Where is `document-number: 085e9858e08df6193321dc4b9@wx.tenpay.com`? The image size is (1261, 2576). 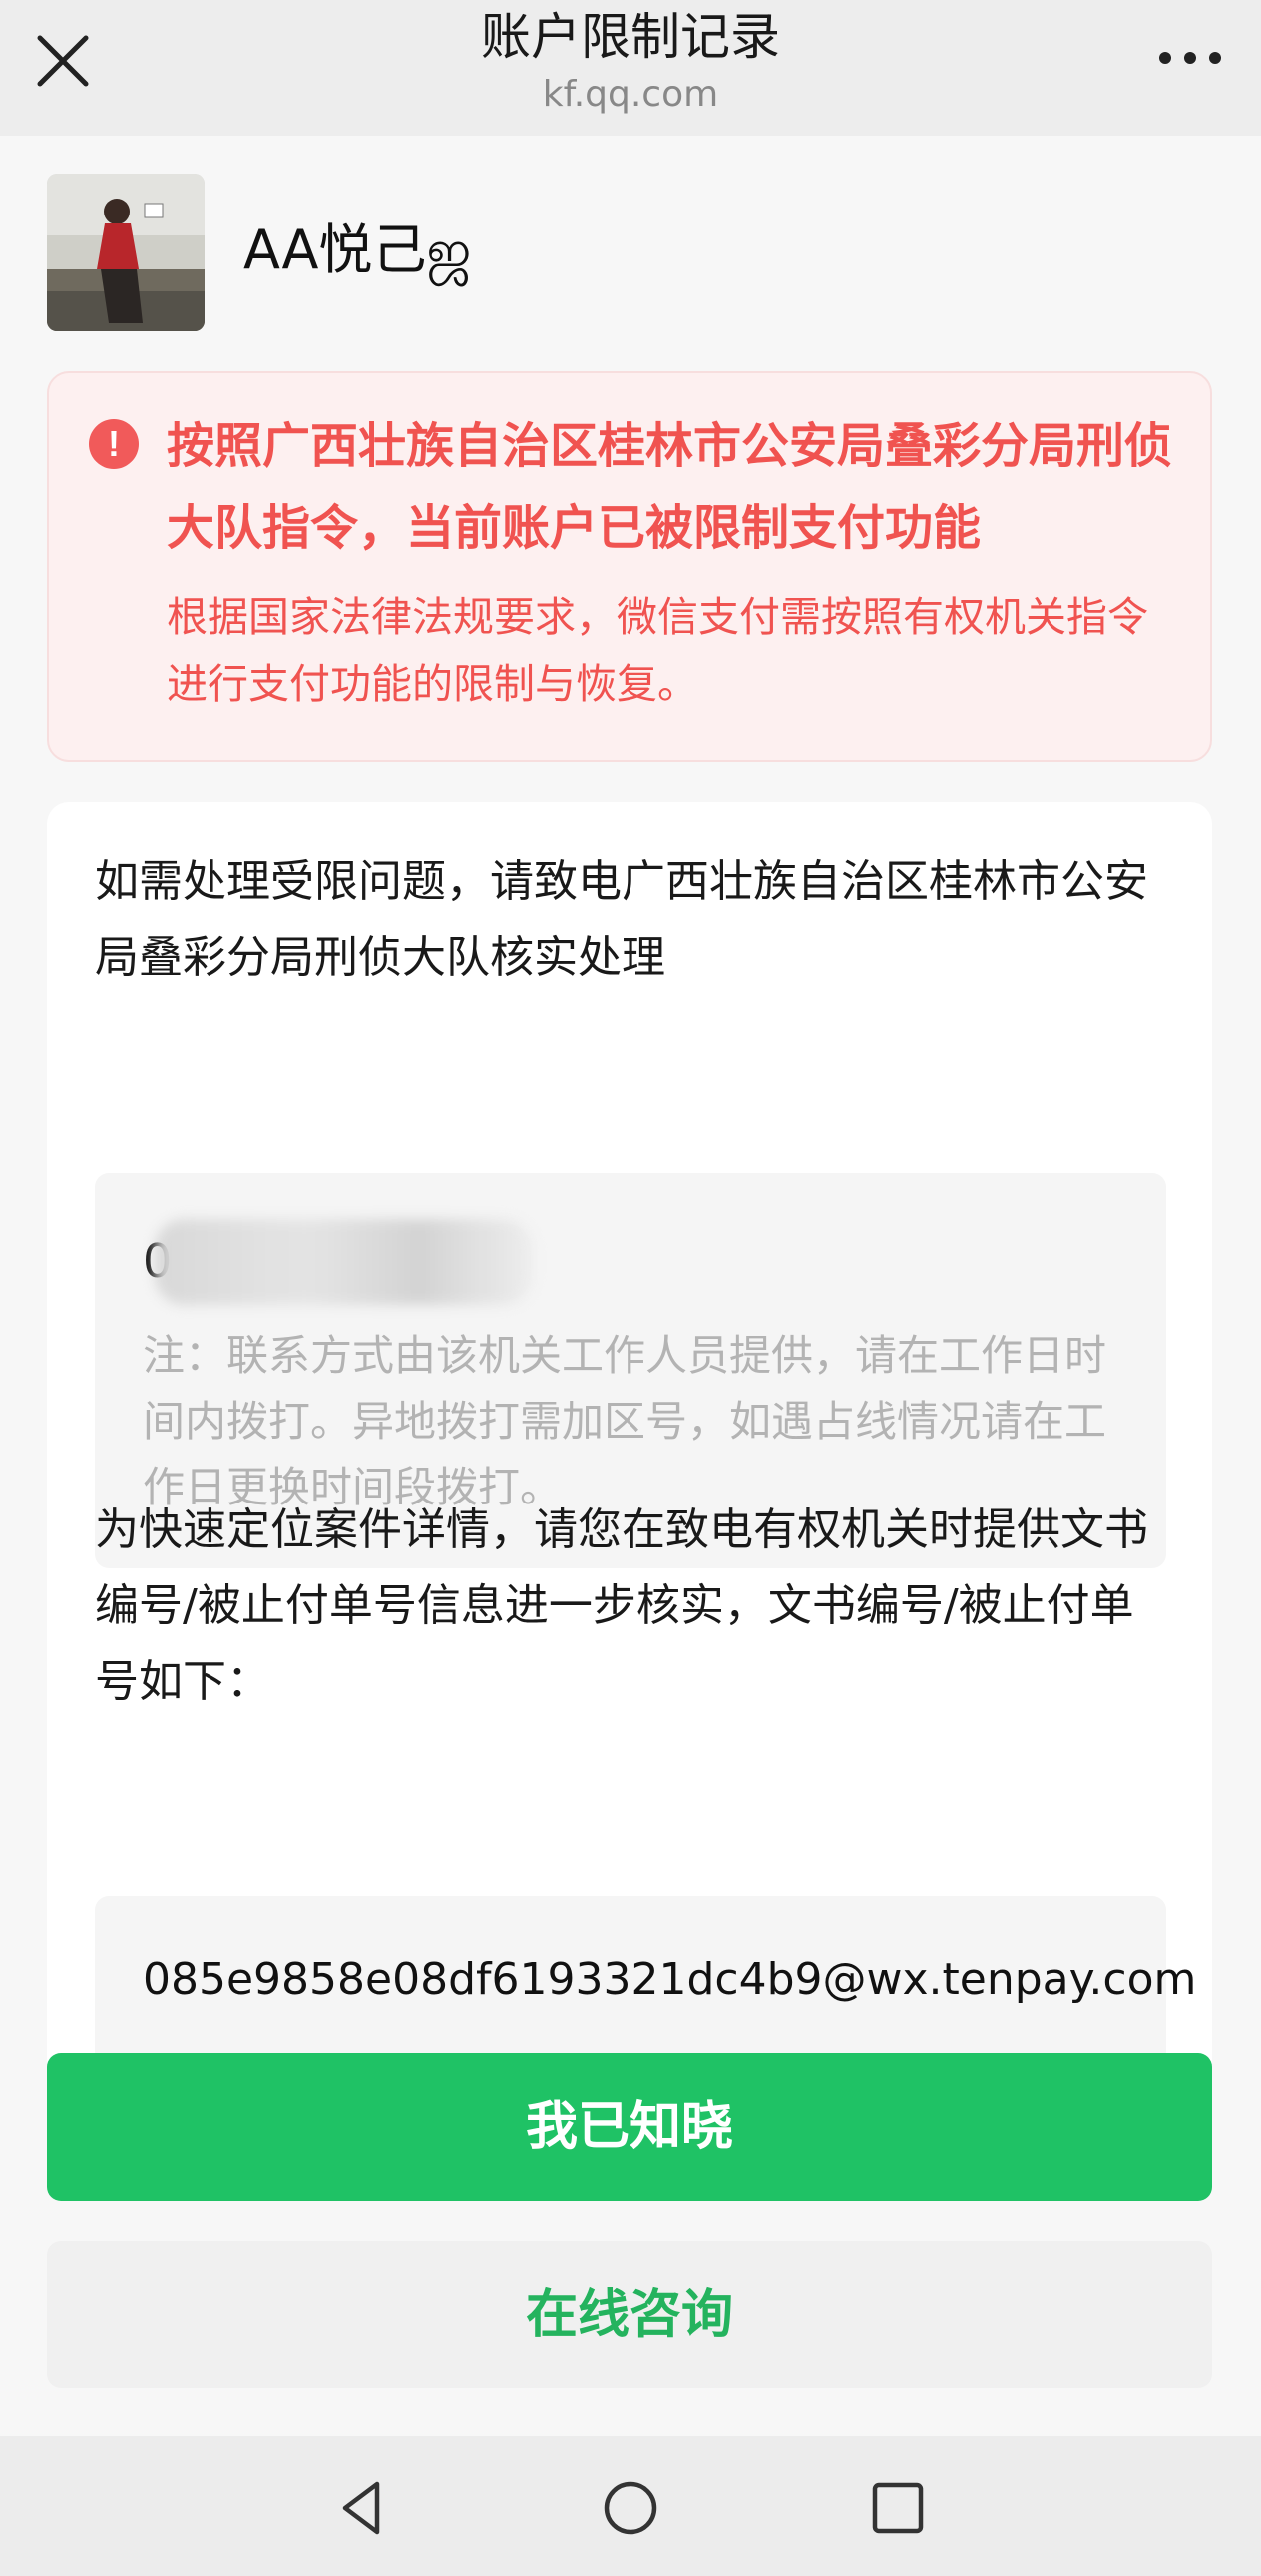 document-number: 085e9858e08df6193321dc4b9@wx.tenpay.com is located at coordinates (669, 1980).